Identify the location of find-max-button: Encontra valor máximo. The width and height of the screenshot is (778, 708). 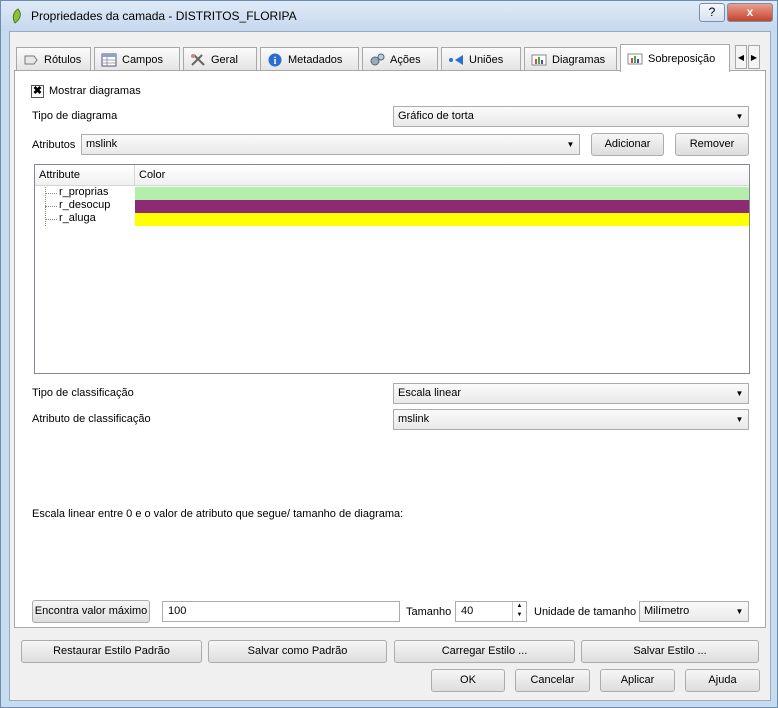
(91, 611).